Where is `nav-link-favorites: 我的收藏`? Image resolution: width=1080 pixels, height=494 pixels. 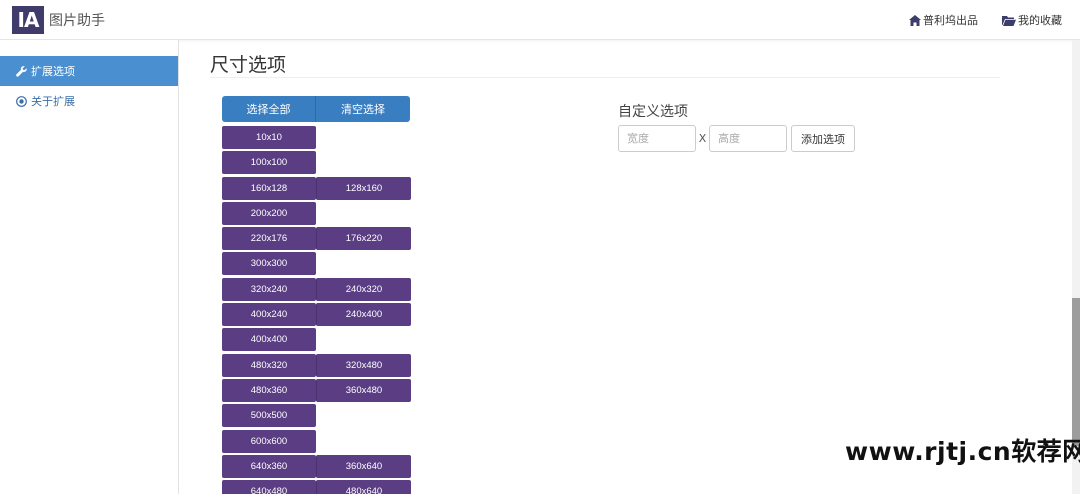
nav-link-favorites: 我的收藏 is located at coordinates (1032, 20).